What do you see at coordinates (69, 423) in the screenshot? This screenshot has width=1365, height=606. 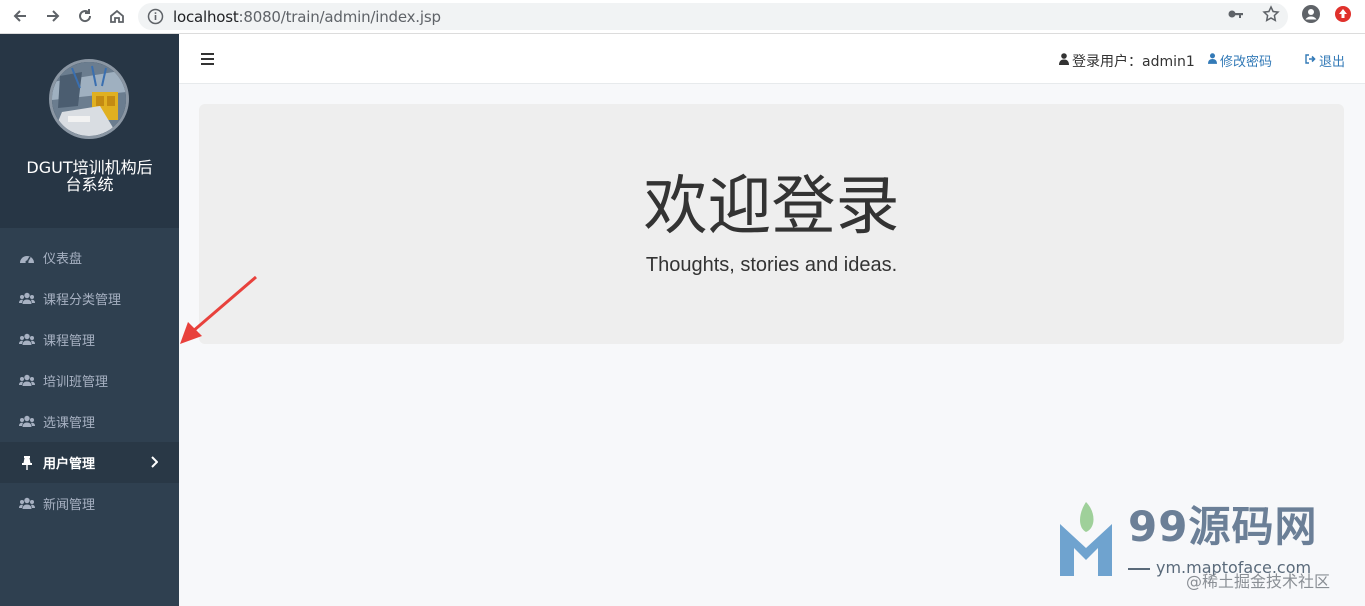 I see `sidebar-item-label: 选课管理` at bounding box center [69, 423].